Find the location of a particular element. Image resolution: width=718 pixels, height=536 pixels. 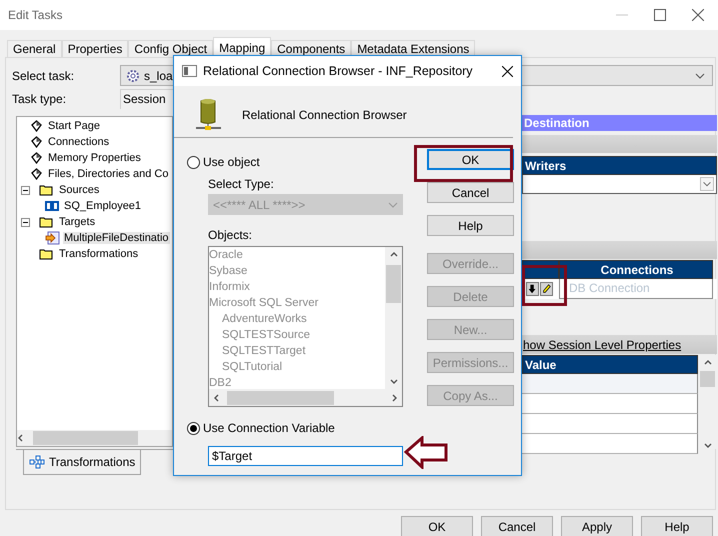

window-title: Edit Tasks is located at coordinates (36, 15).